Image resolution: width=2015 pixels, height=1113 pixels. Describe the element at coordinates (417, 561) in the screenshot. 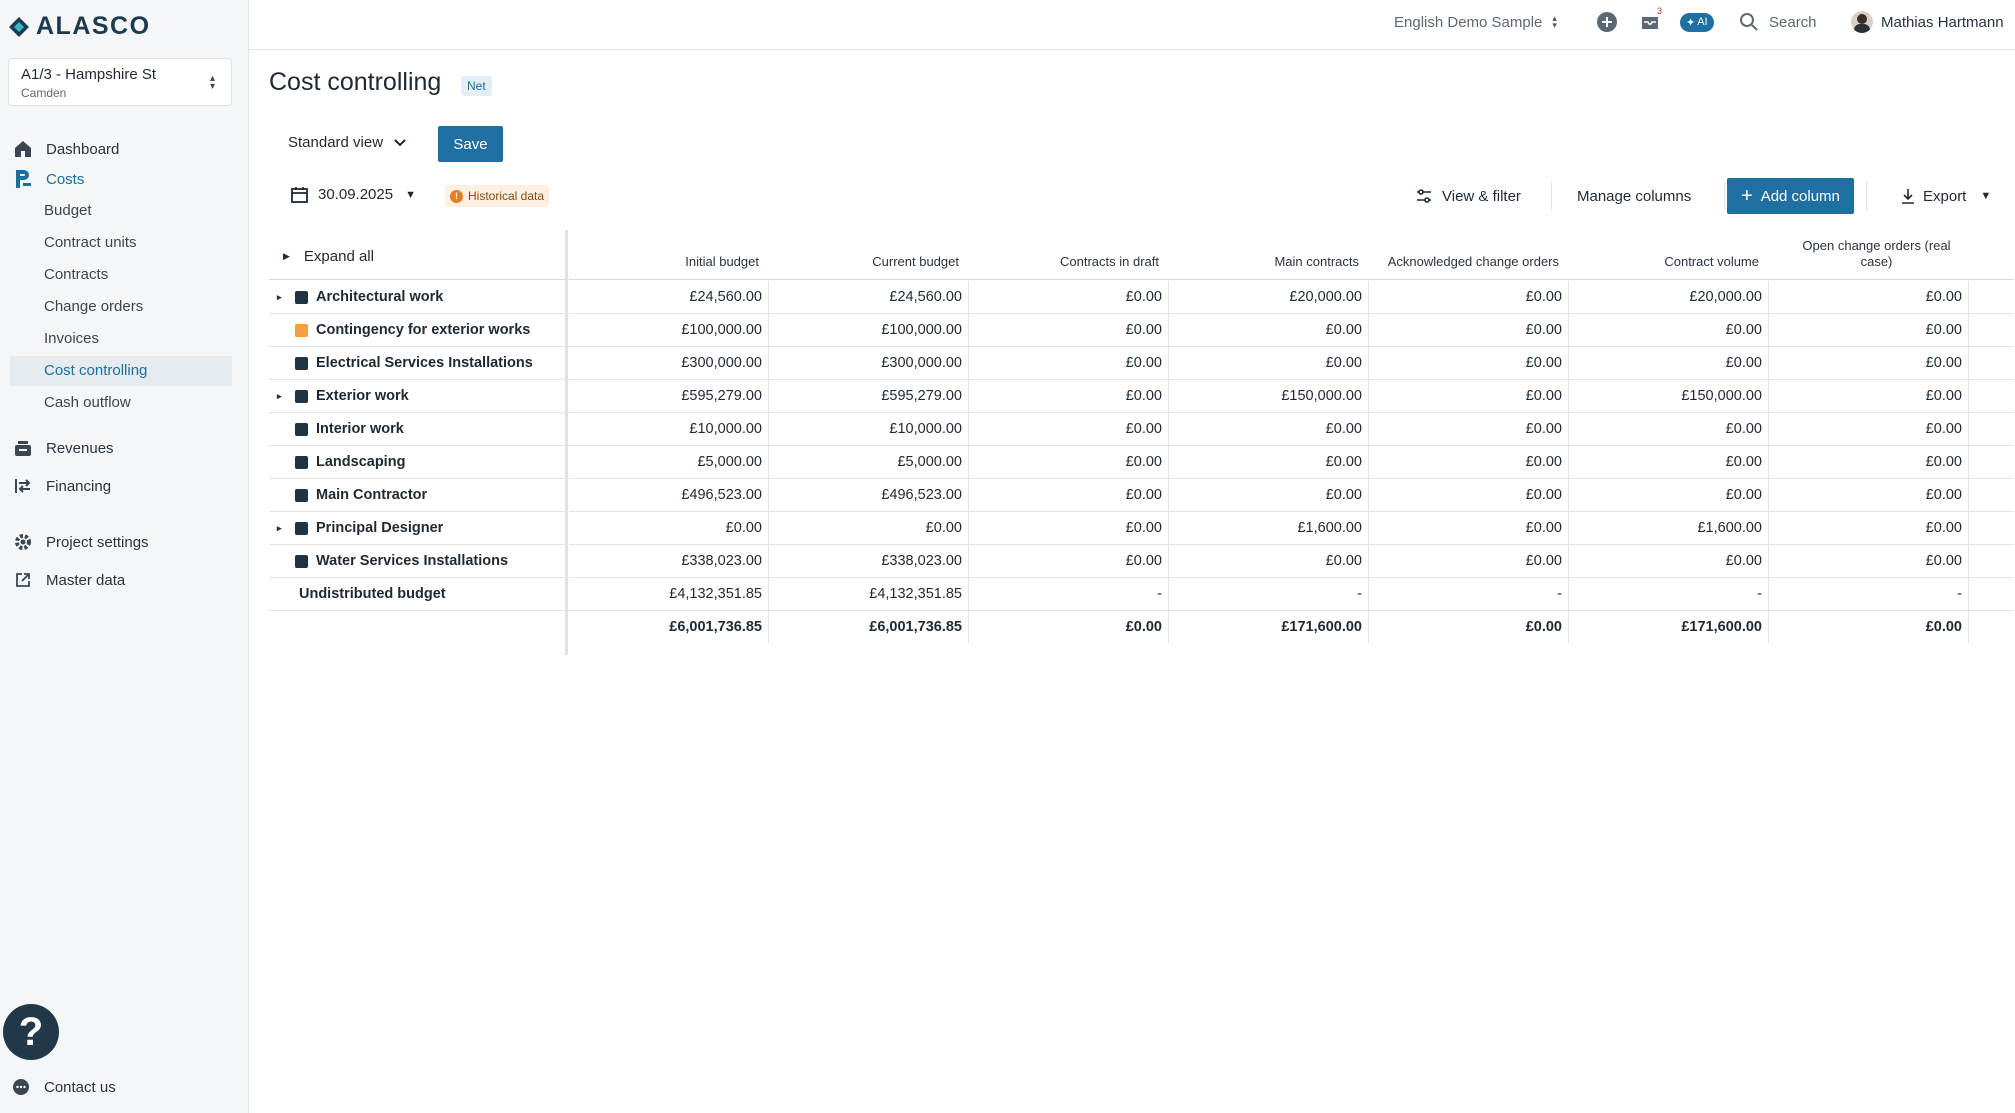

I see `table-row: Water Services Installations` at that location.